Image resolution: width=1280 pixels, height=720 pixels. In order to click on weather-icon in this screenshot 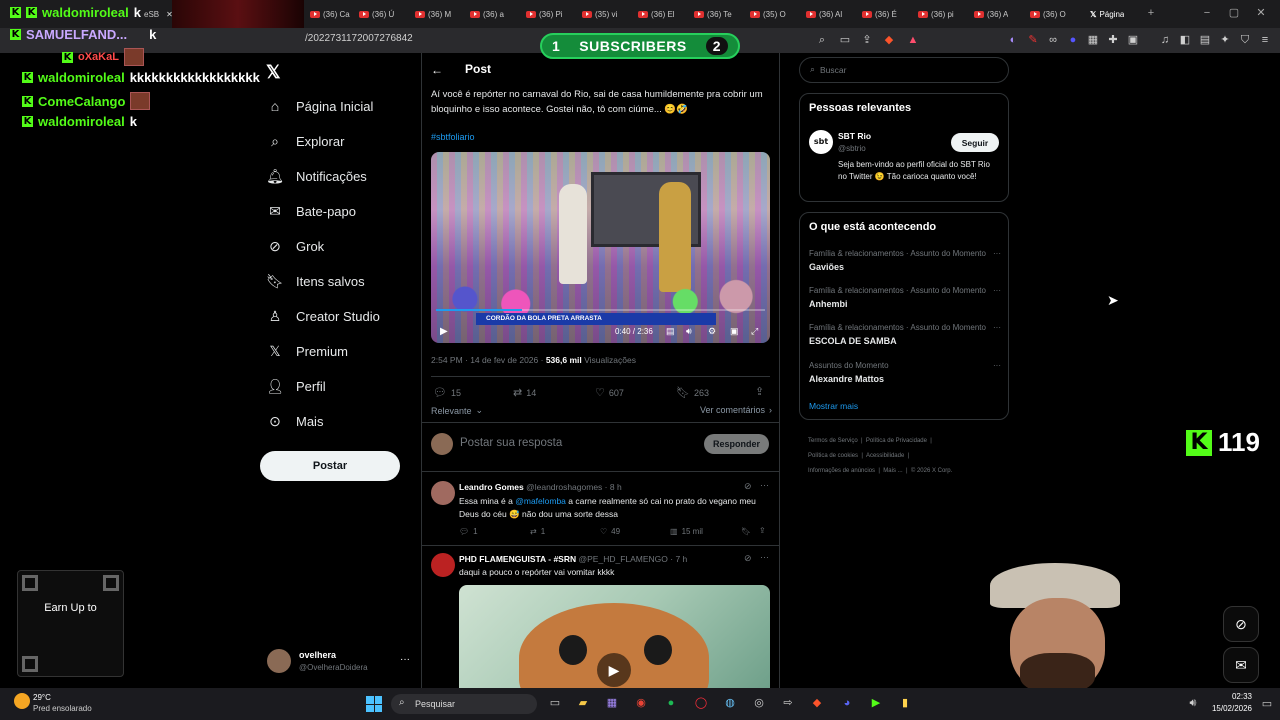, I will do `click(22, 701)`.